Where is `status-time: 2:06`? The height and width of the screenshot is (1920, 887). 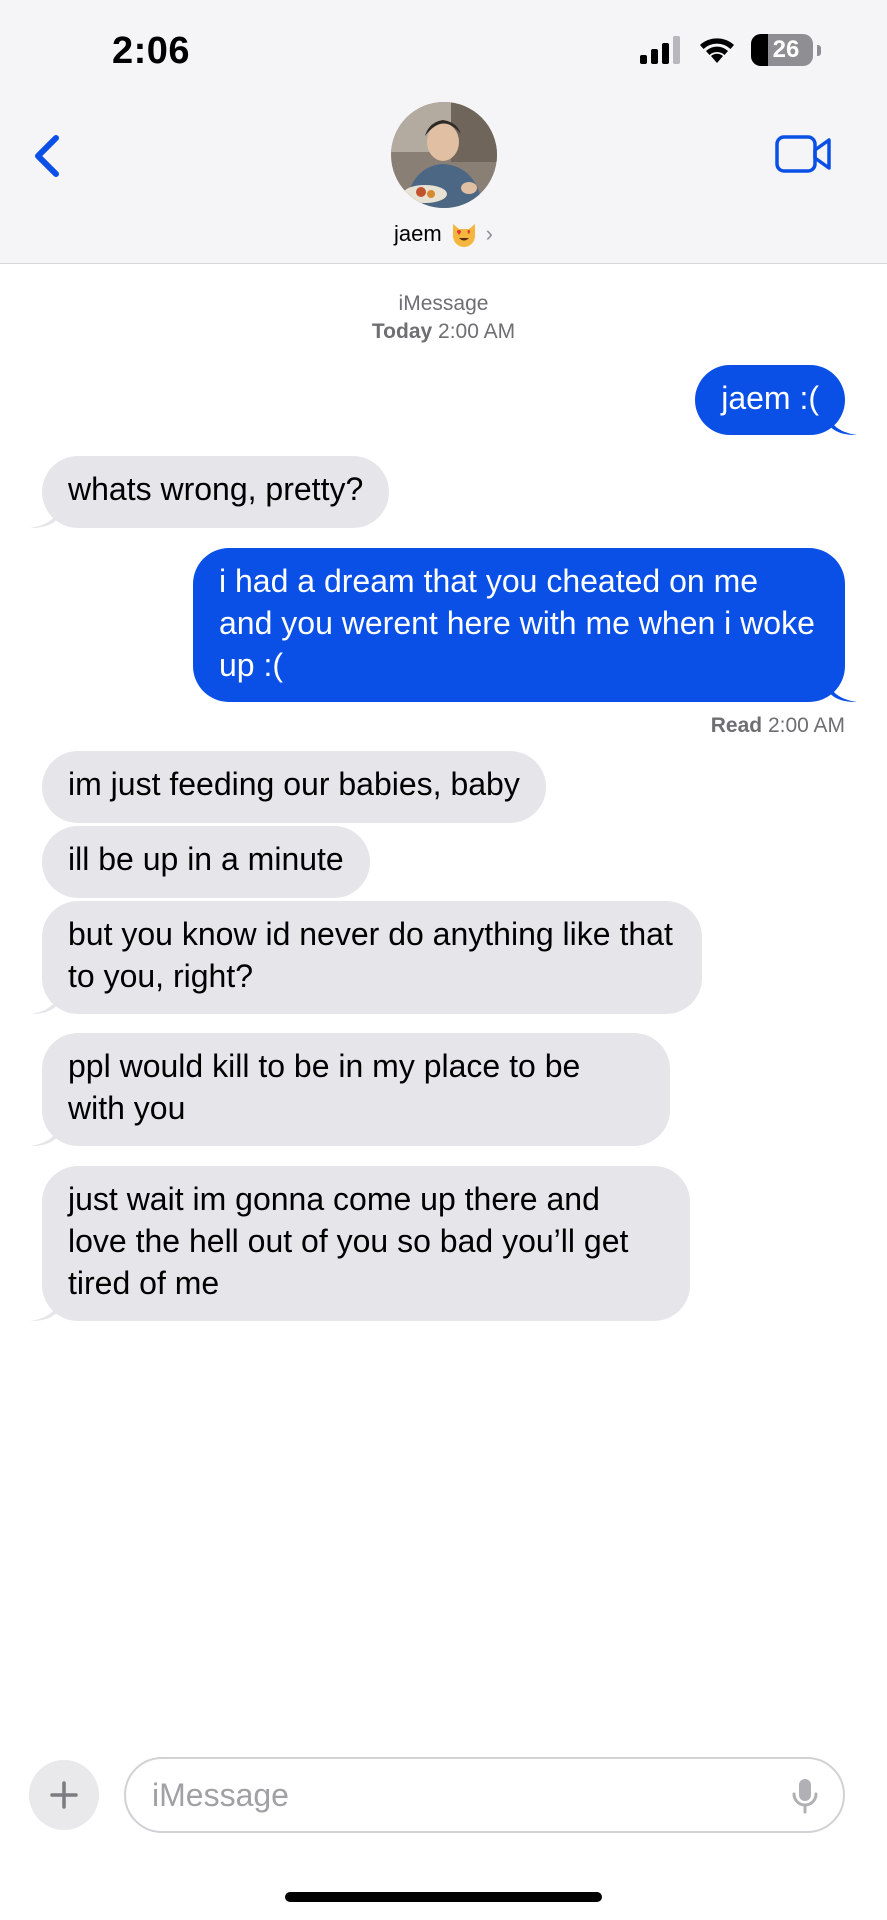 status-time: 2:06 is located at coordinates (151, 51).